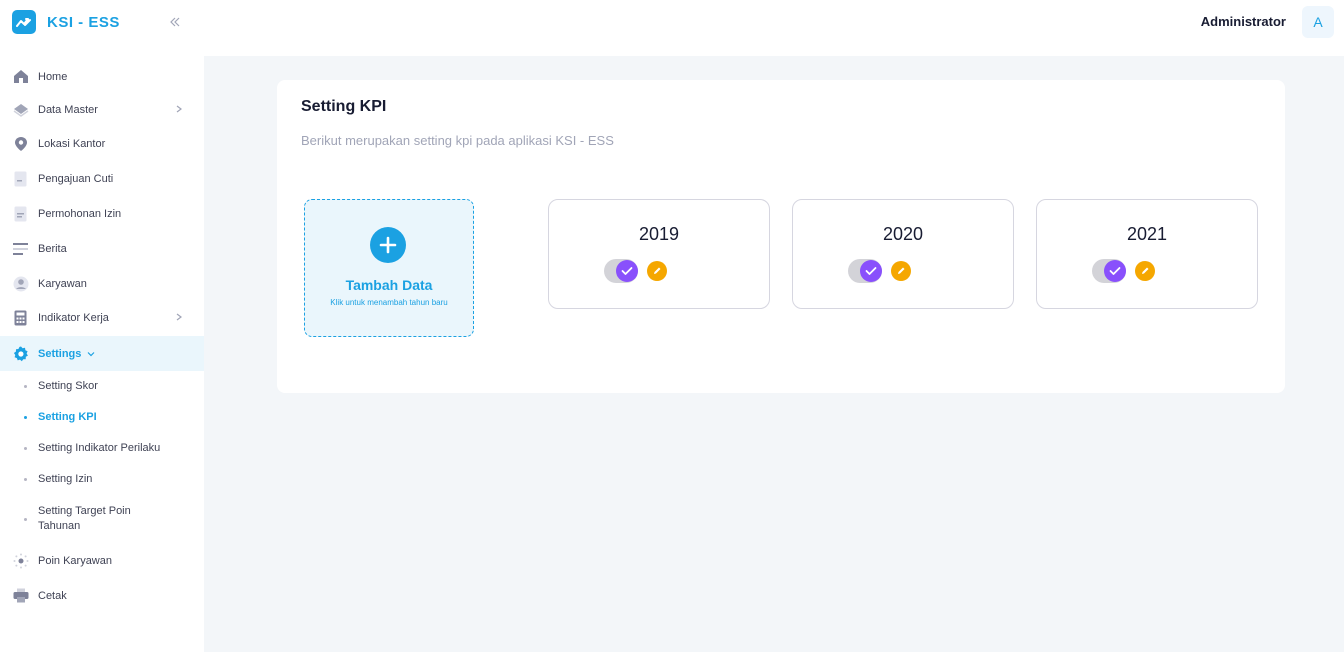 This screenshot has width=1344, height=652. Describe the element at coordinates (903, 234) in the screenshot. I see `year-label: 2020` at that location.